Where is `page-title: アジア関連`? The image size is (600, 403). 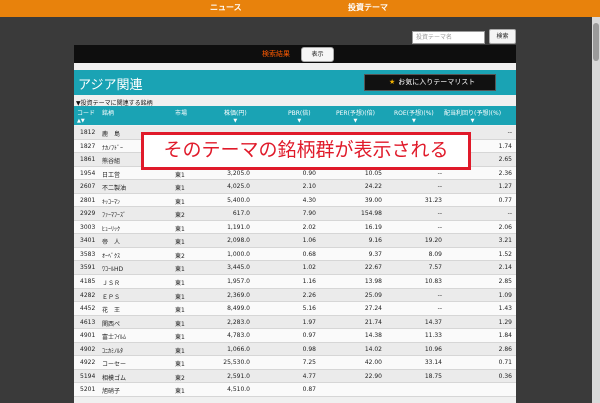 page-title: アジア関連 is located at coordinates (110, 85).